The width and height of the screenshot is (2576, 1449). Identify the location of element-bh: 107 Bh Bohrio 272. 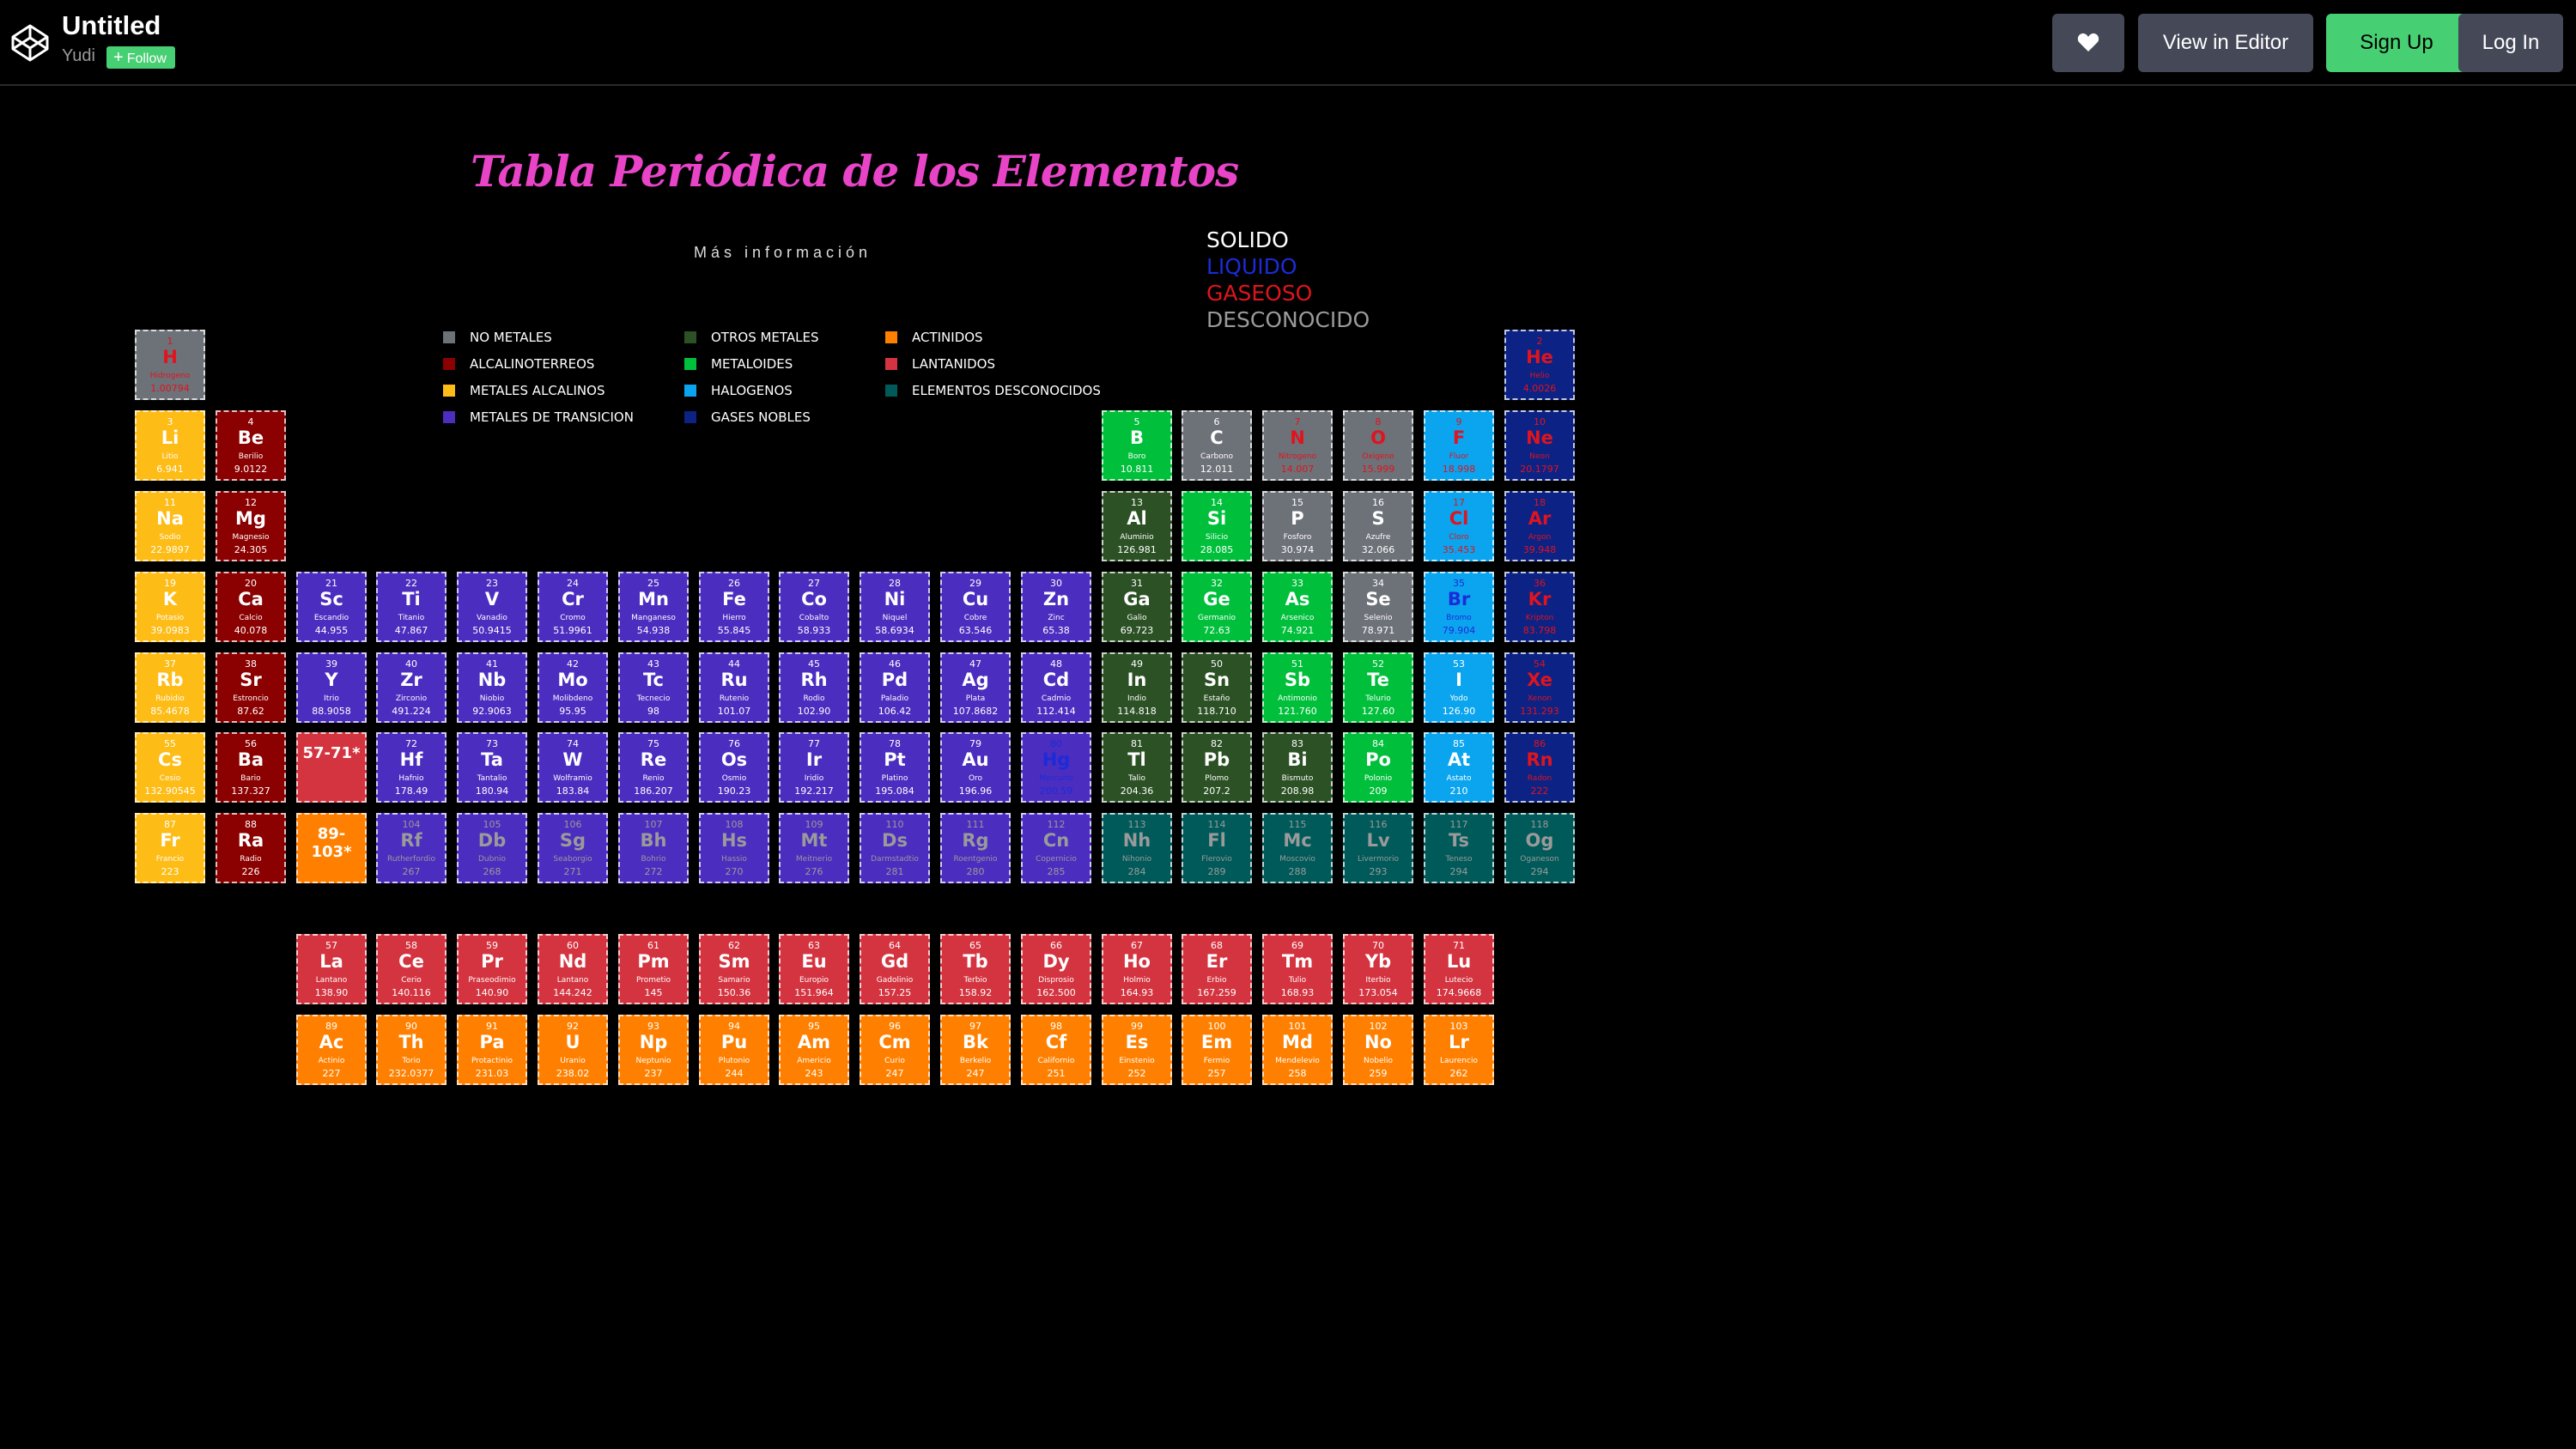
(653, 848).